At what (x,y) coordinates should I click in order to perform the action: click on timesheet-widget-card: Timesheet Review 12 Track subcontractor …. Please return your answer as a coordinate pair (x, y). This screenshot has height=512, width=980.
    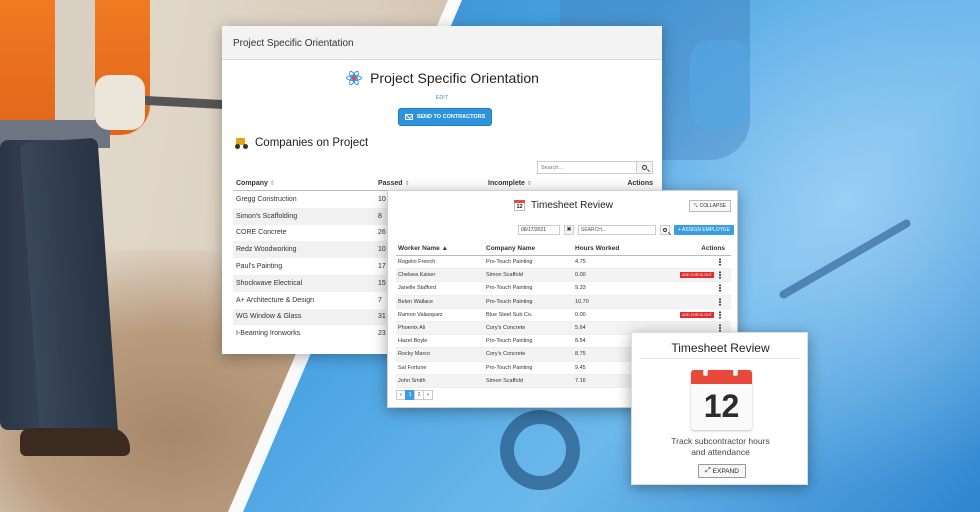
    Looking at the image, I should click on (719, 408).